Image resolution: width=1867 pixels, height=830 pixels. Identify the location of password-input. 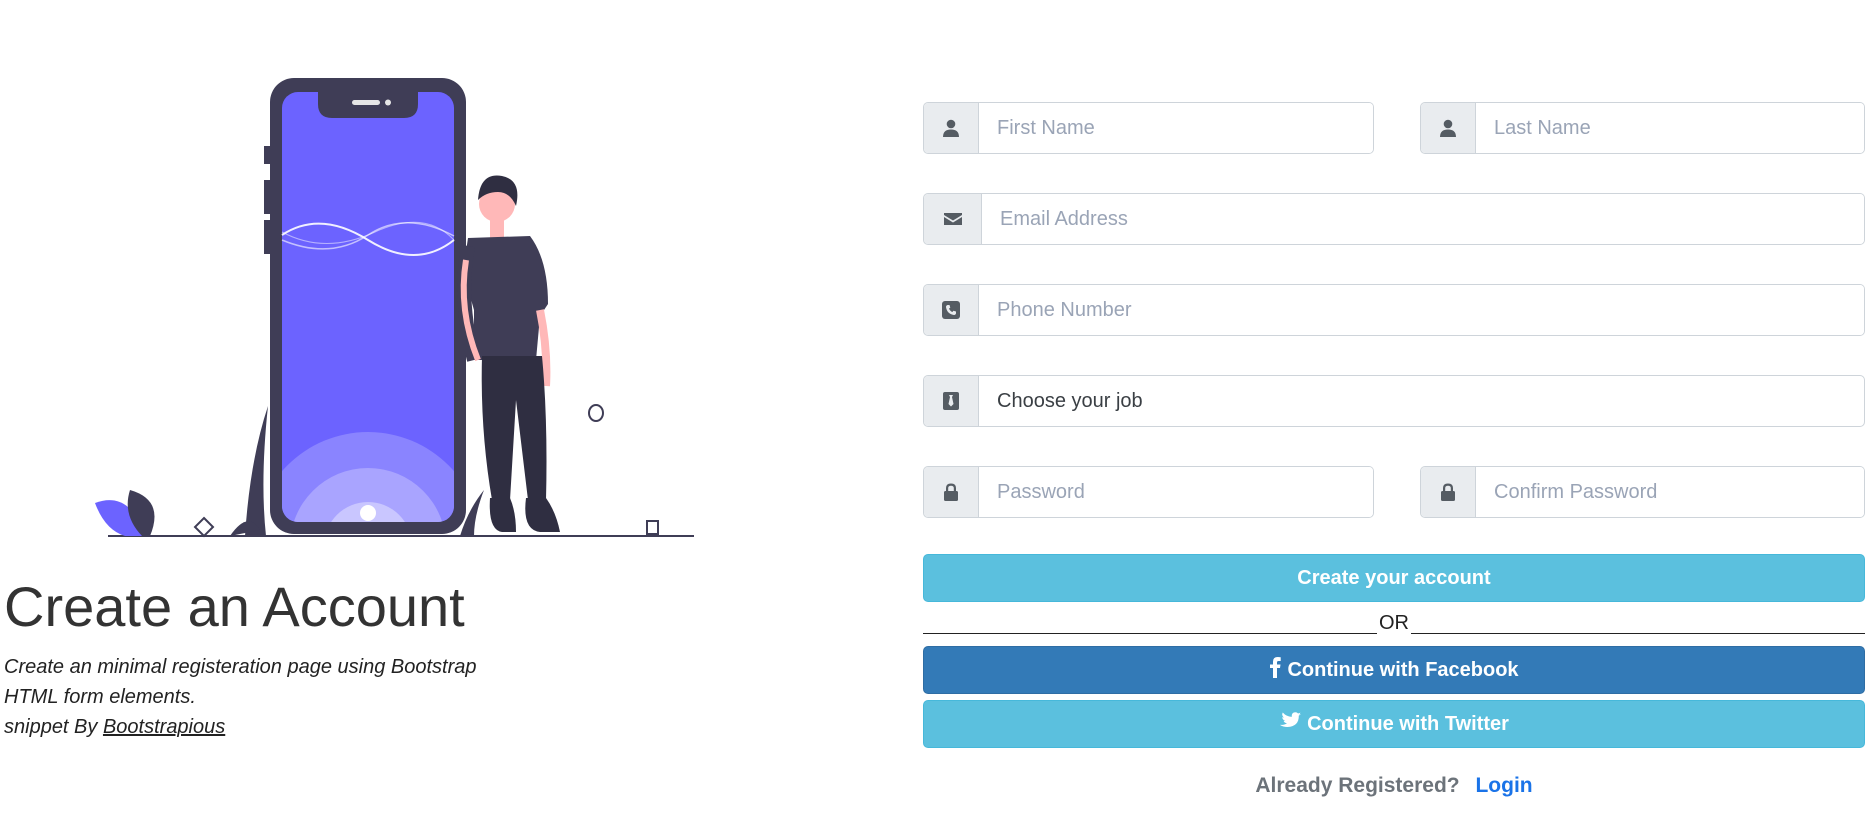
(1176, 492).